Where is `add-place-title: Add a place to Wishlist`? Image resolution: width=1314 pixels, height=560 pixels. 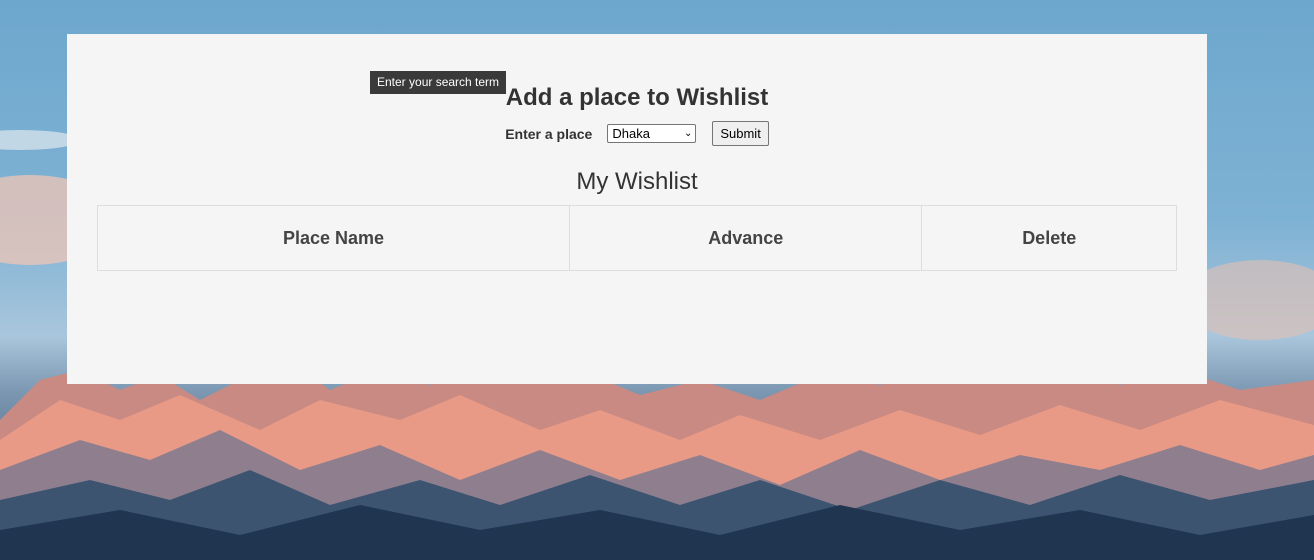 add-place-title: Add a place to Wishlist is located at coordinates (637, 97).